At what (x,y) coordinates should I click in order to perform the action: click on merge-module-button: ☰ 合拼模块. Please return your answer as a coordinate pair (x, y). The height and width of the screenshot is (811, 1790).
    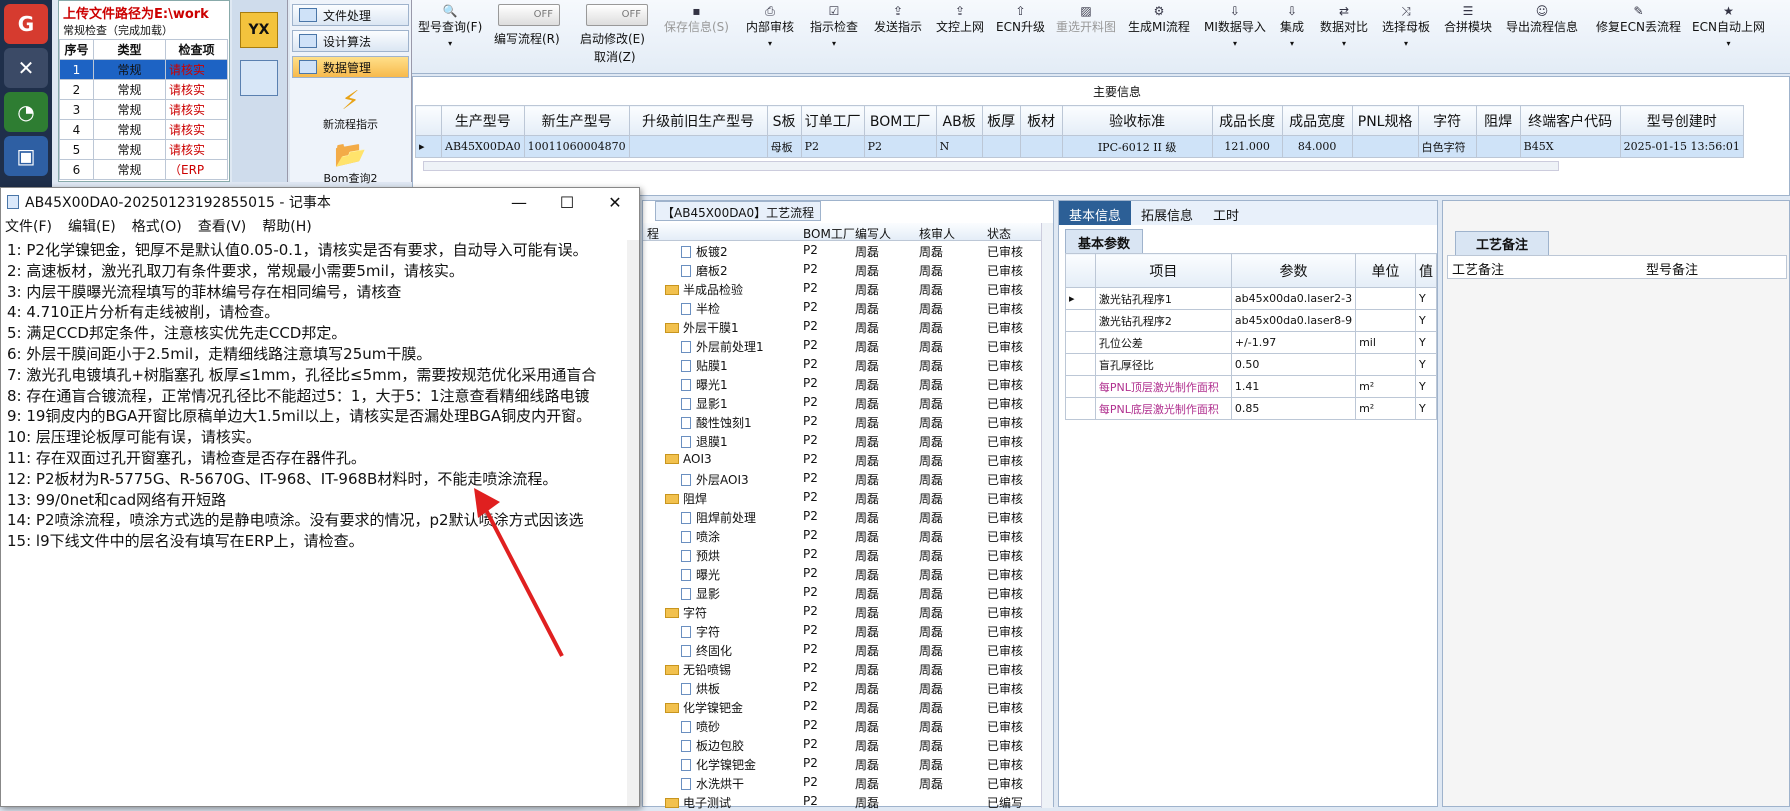
    Looking at the image, I should click on (1468, 19).